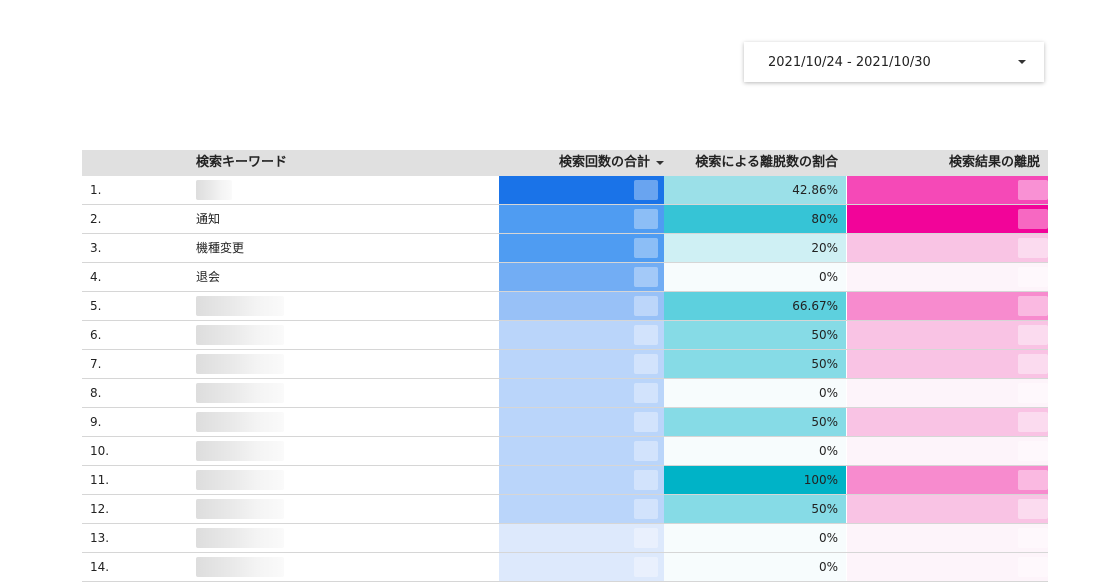 Image resolution: width=1105 pixels, height=582 pixels. I want to click on row-index: 4., so click(96, 277).